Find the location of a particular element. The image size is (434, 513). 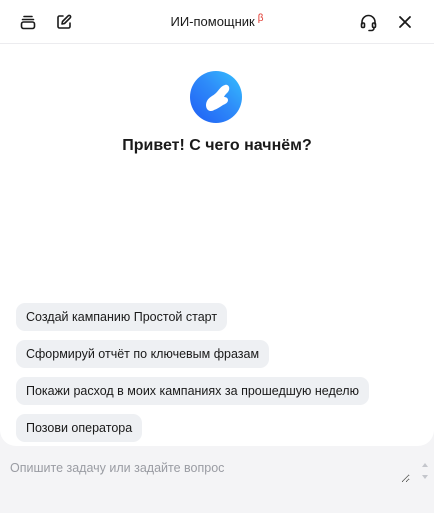

assistant-logo is located at coordinates (216, 97).